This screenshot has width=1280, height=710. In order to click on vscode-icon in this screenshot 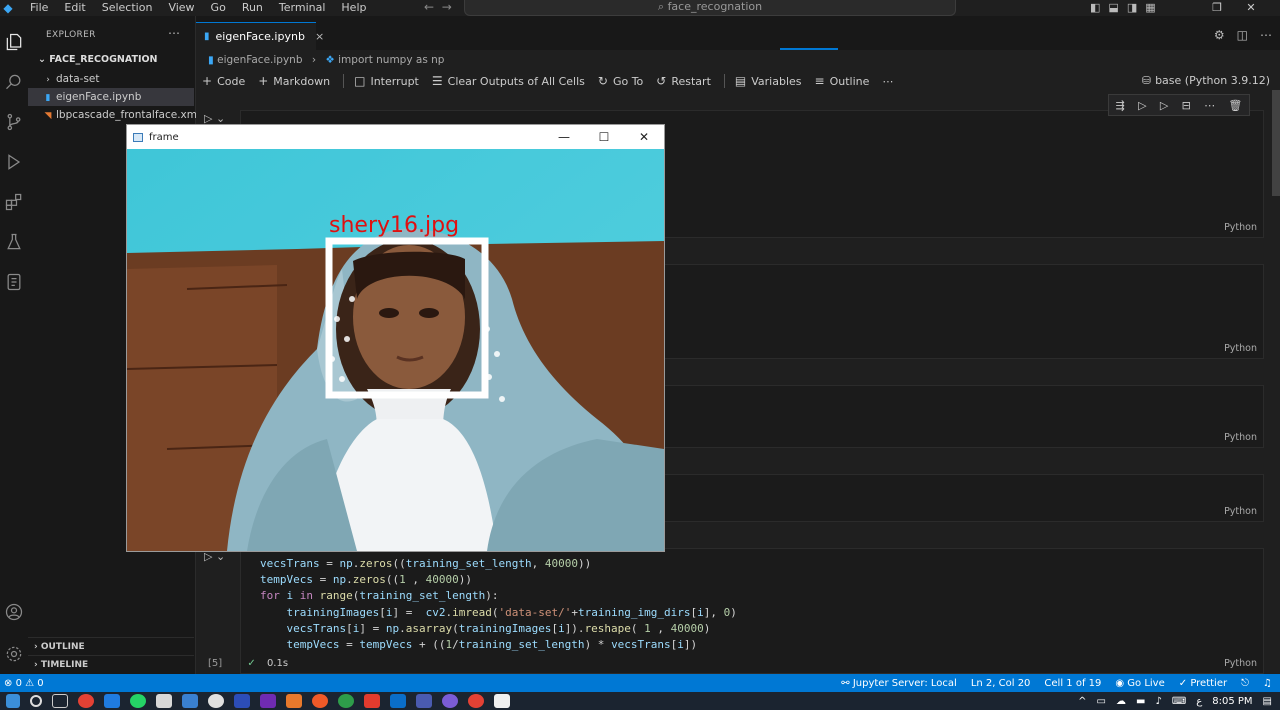, I will do `click(398, 701)`.